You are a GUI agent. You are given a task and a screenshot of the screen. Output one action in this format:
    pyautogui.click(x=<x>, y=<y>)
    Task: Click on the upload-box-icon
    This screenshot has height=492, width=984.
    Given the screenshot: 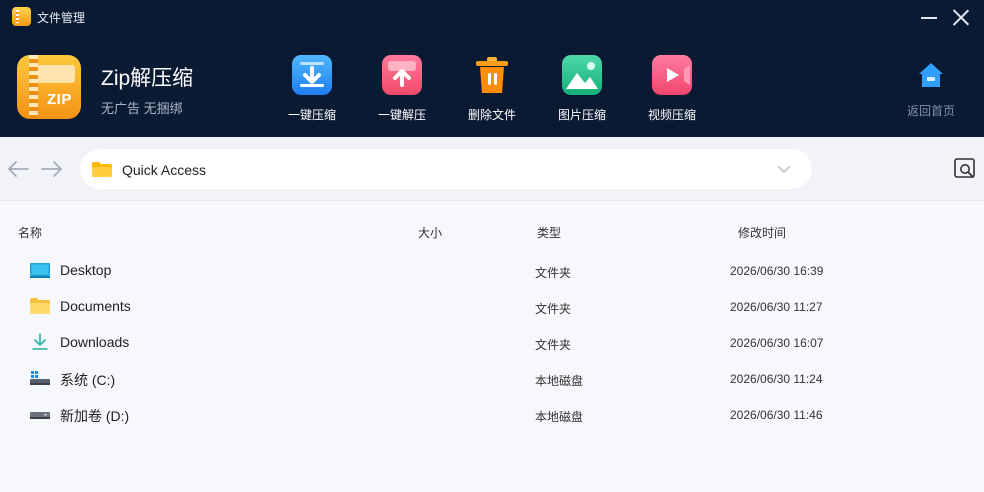 What is the action you would take?
    pyautogui.click(x=402, y=75)
    